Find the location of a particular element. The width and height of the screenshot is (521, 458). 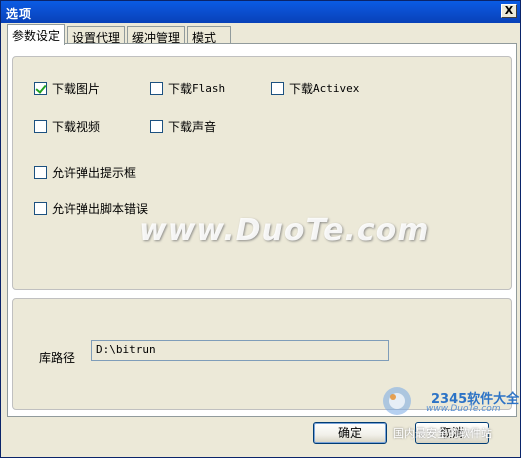

close-button: X is located at coordinates (509, 11).